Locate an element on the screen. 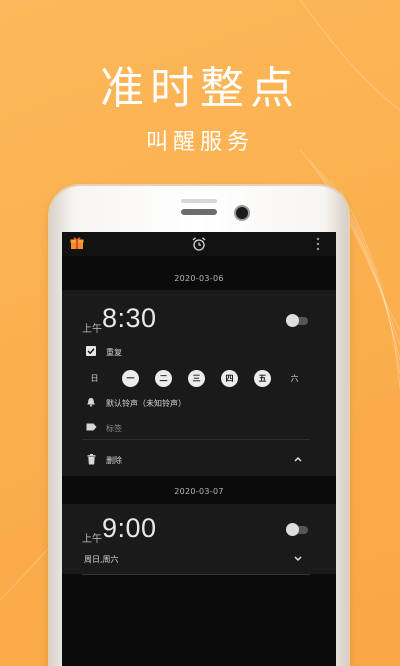 The width and height of the screenshot is (400, 666). gift-icon is located at coordinates (77, 243).